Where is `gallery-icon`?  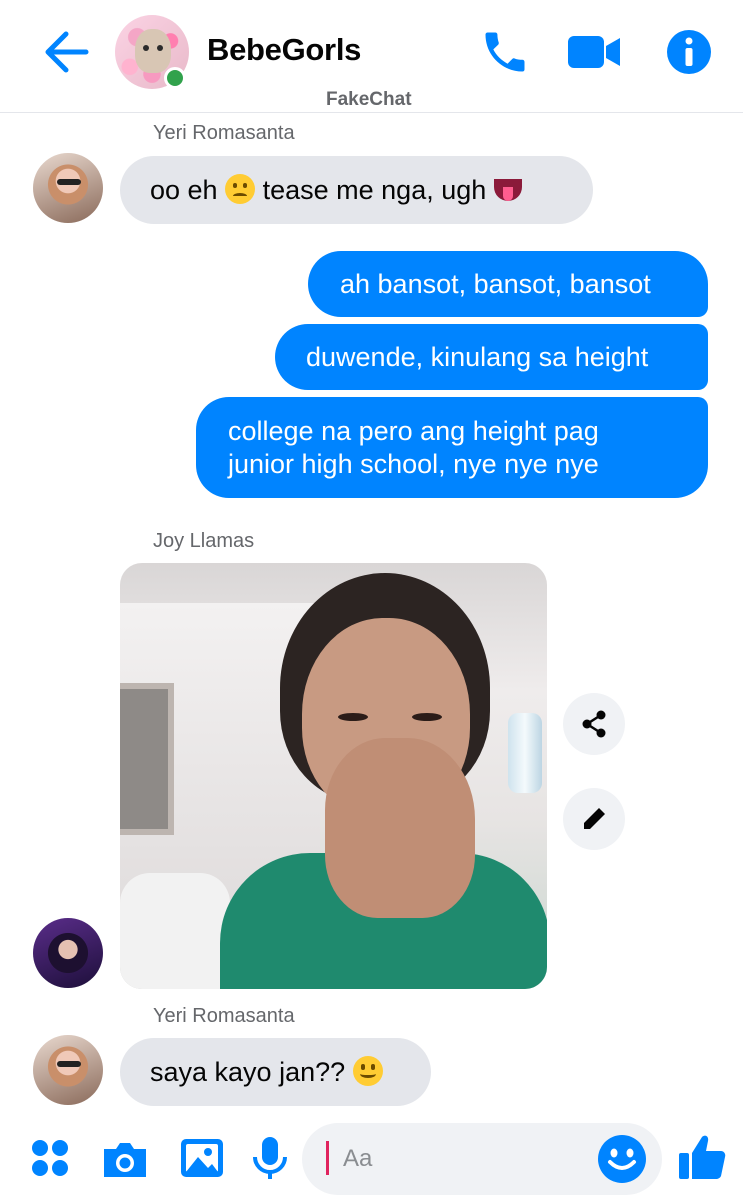 gallery-icon is located at coordinates (203, 1158).